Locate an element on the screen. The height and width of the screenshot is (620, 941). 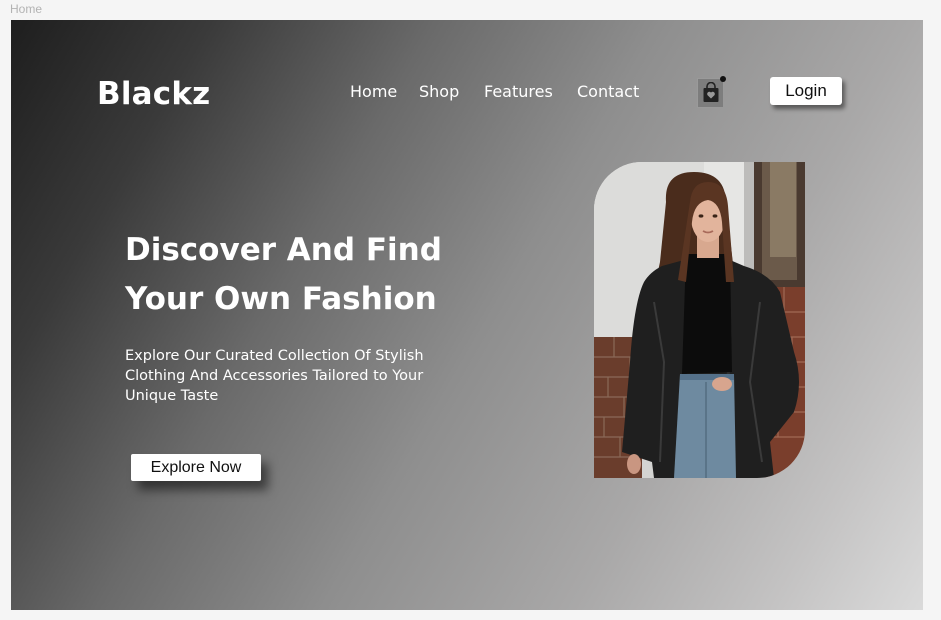
login-button: Login is located at coordinates (806, 91).